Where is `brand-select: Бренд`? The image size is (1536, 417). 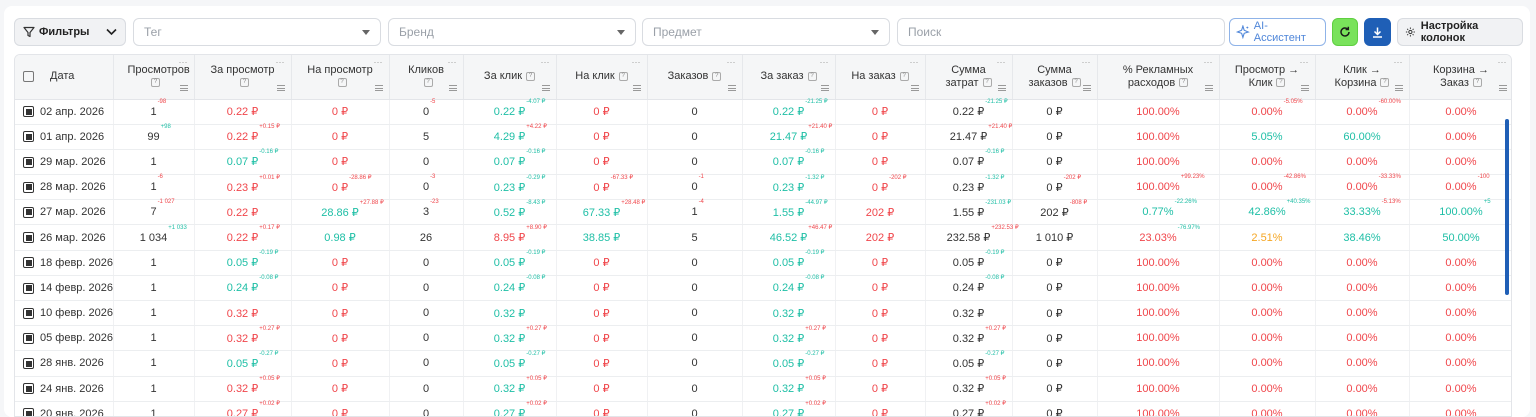 brand-select: Бренд is located at coordinates (512, 32).